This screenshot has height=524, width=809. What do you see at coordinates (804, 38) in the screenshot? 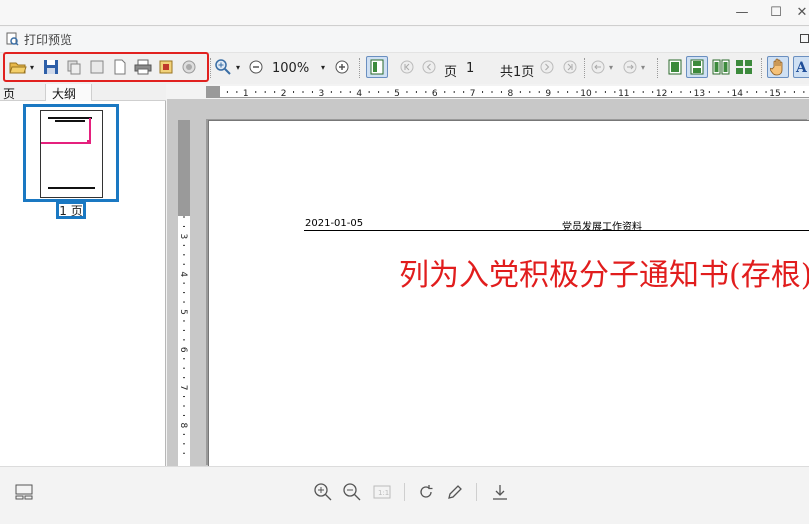
I see `inner-maximize-button` at bounding box center [804, 38].